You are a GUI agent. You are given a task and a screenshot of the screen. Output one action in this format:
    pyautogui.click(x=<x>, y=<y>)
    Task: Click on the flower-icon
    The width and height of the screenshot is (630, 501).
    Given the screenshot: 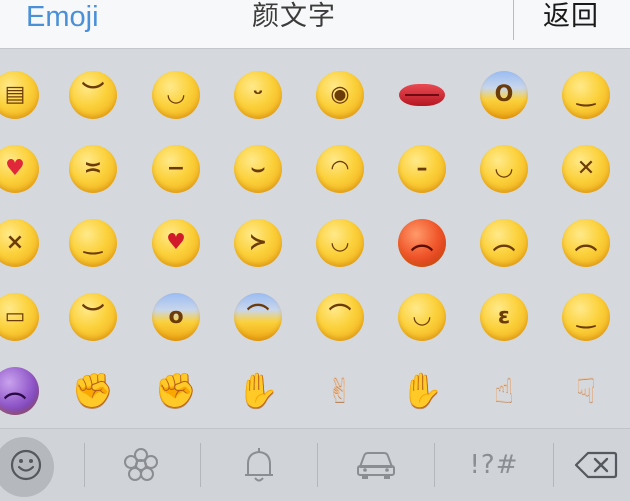 What is the action you would take?
    pyautogui.click(x=141, y=464)
    